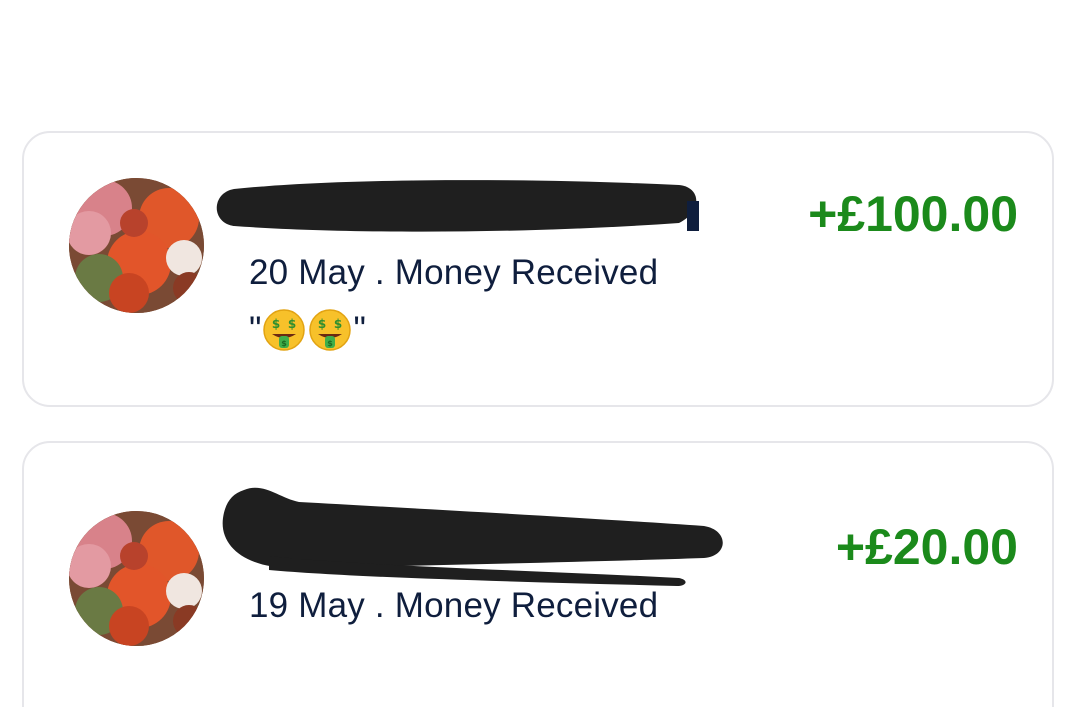 This screenshot has height=707, width=1078. I want to click on transaction-date: 19 May, so click(307, 605).